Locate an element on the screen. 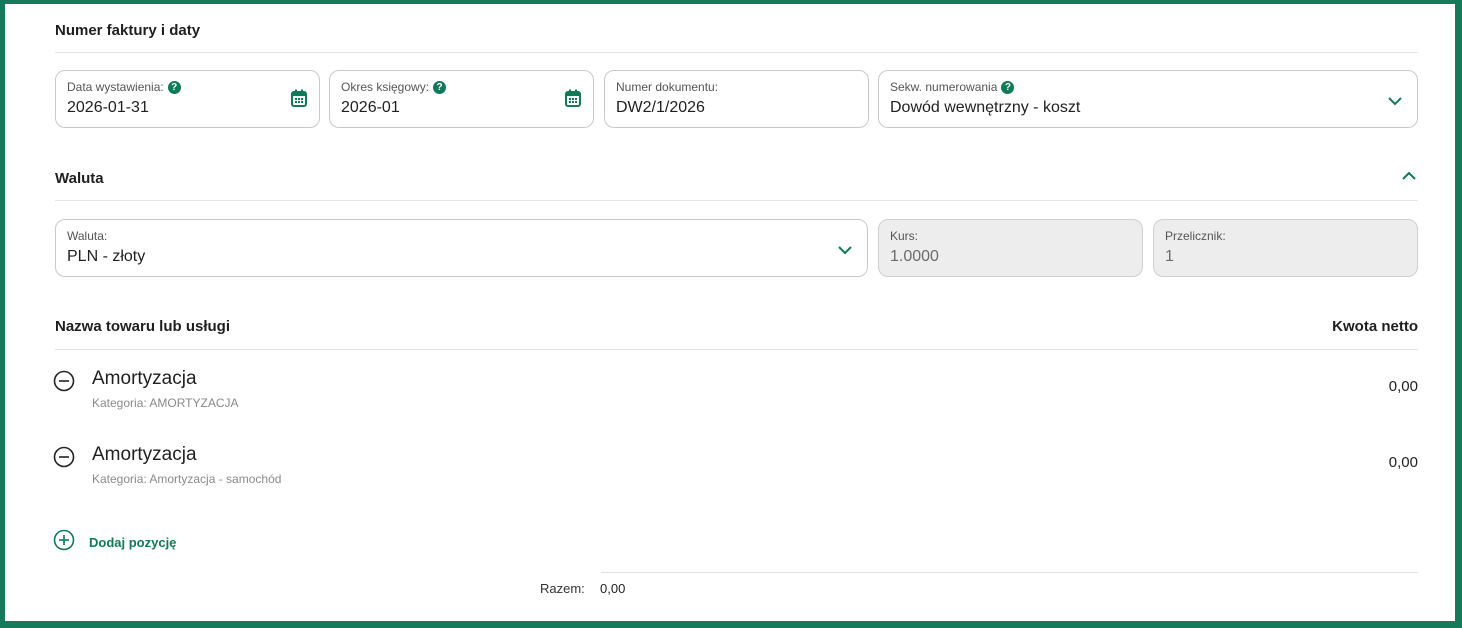 This screenshot has height=628, width=1462. add-item-button: Dodaj pozycję is located at coordinates (114, 542).